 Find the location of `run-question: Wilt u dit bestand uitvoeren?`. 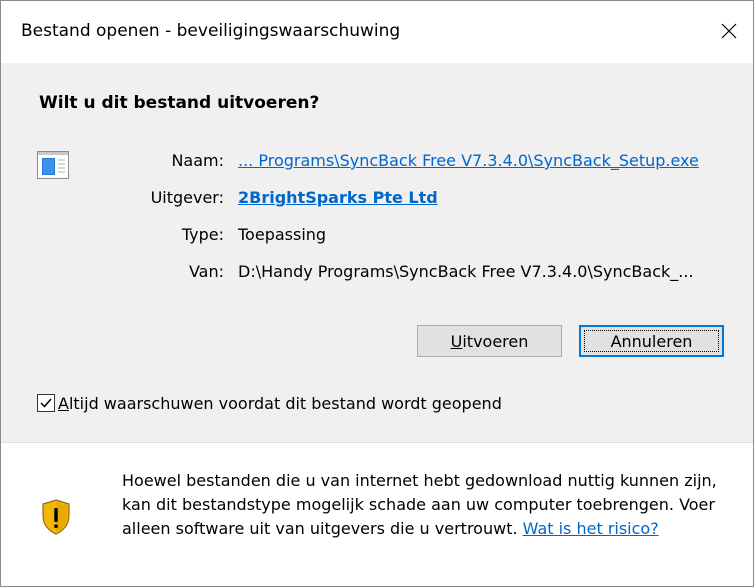

run-question: Wilt u dit bestand uitvoeren? is located at coordinates (179, 103).